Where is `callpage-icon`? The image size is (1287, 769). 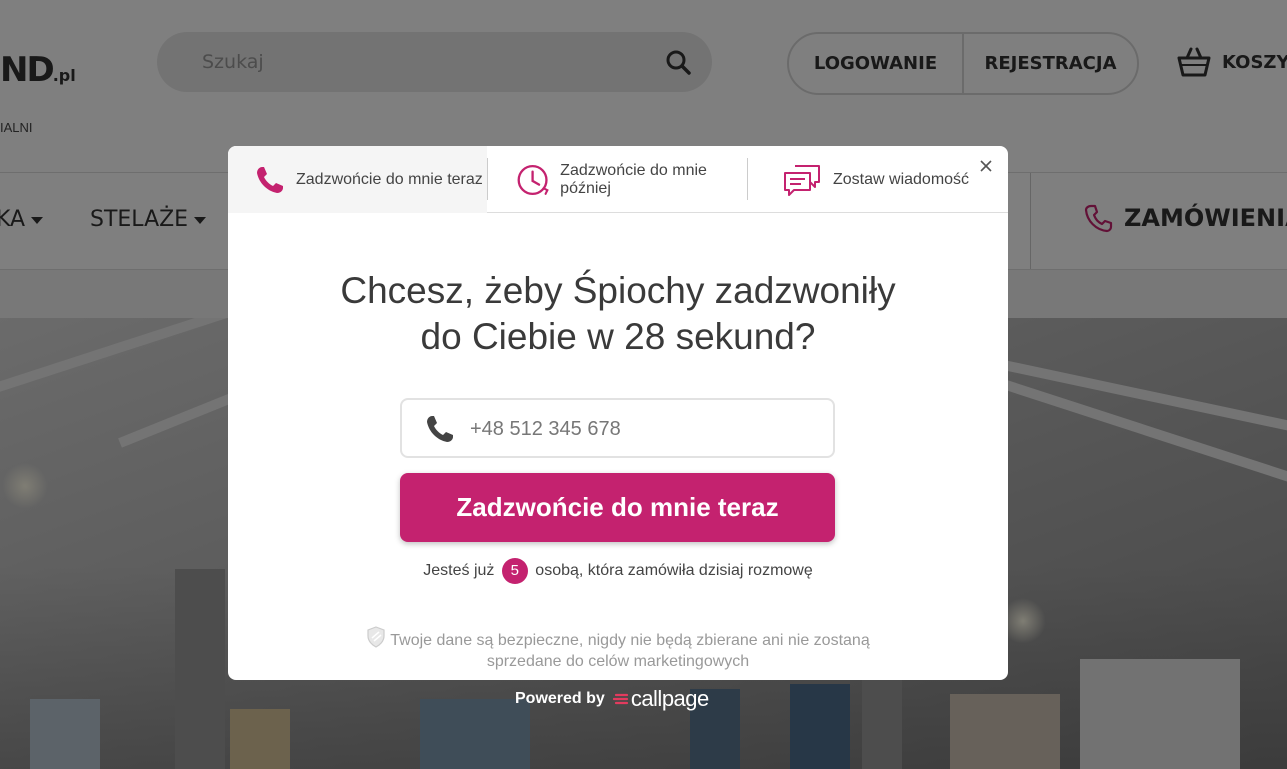
callpage-icon is located at coordinates (620, 699).